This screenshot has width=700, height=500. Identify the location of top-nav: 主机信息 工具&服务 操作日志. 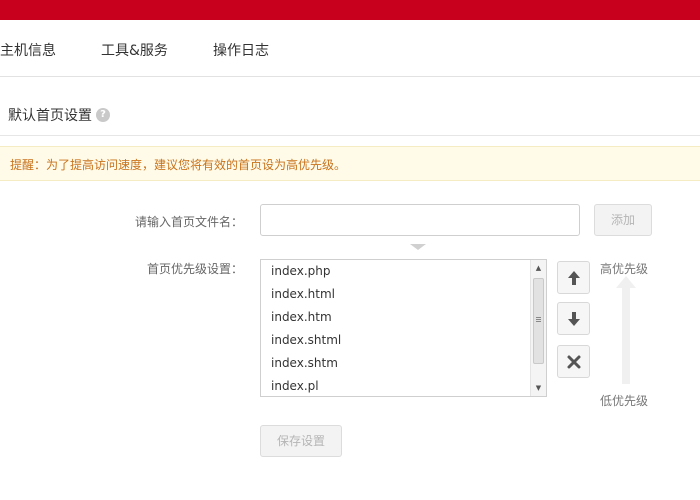
(350, 48).